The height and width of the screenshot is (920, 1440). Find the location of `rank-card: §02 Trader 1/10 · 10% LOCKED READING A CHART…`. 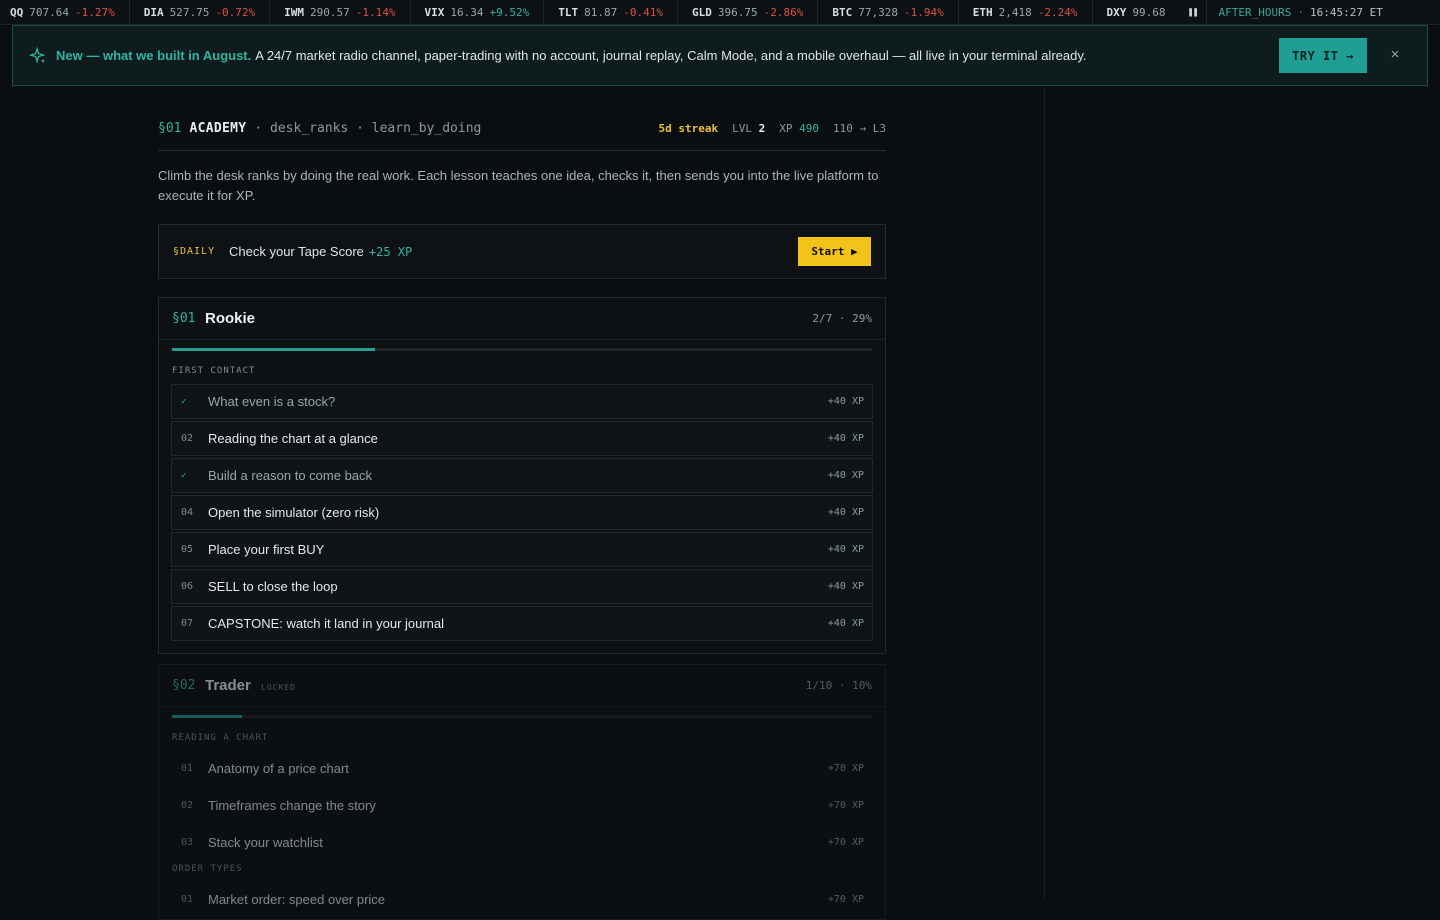

rank-card: §02 Trader 1/10 · 10% LOCKED READING A CHART… is located at coordinates (522, 792).